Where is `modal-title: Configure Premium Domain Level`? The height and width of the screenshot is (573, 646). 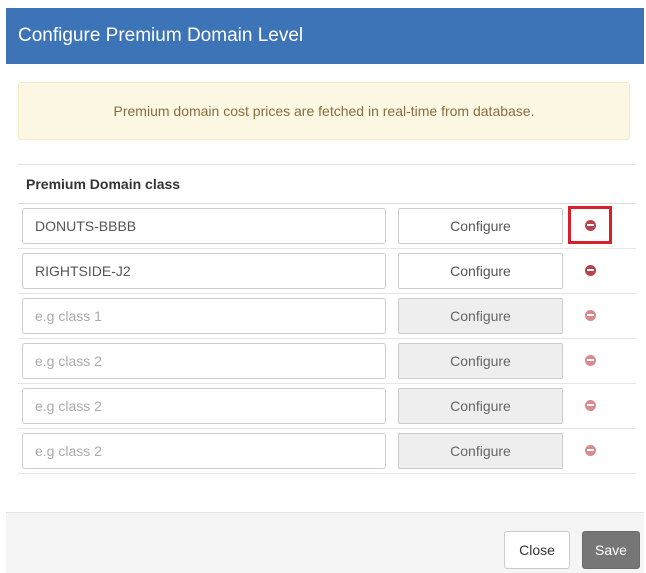 modal-title: Configure Premium Domain Level is located at coordinates (325, 36).